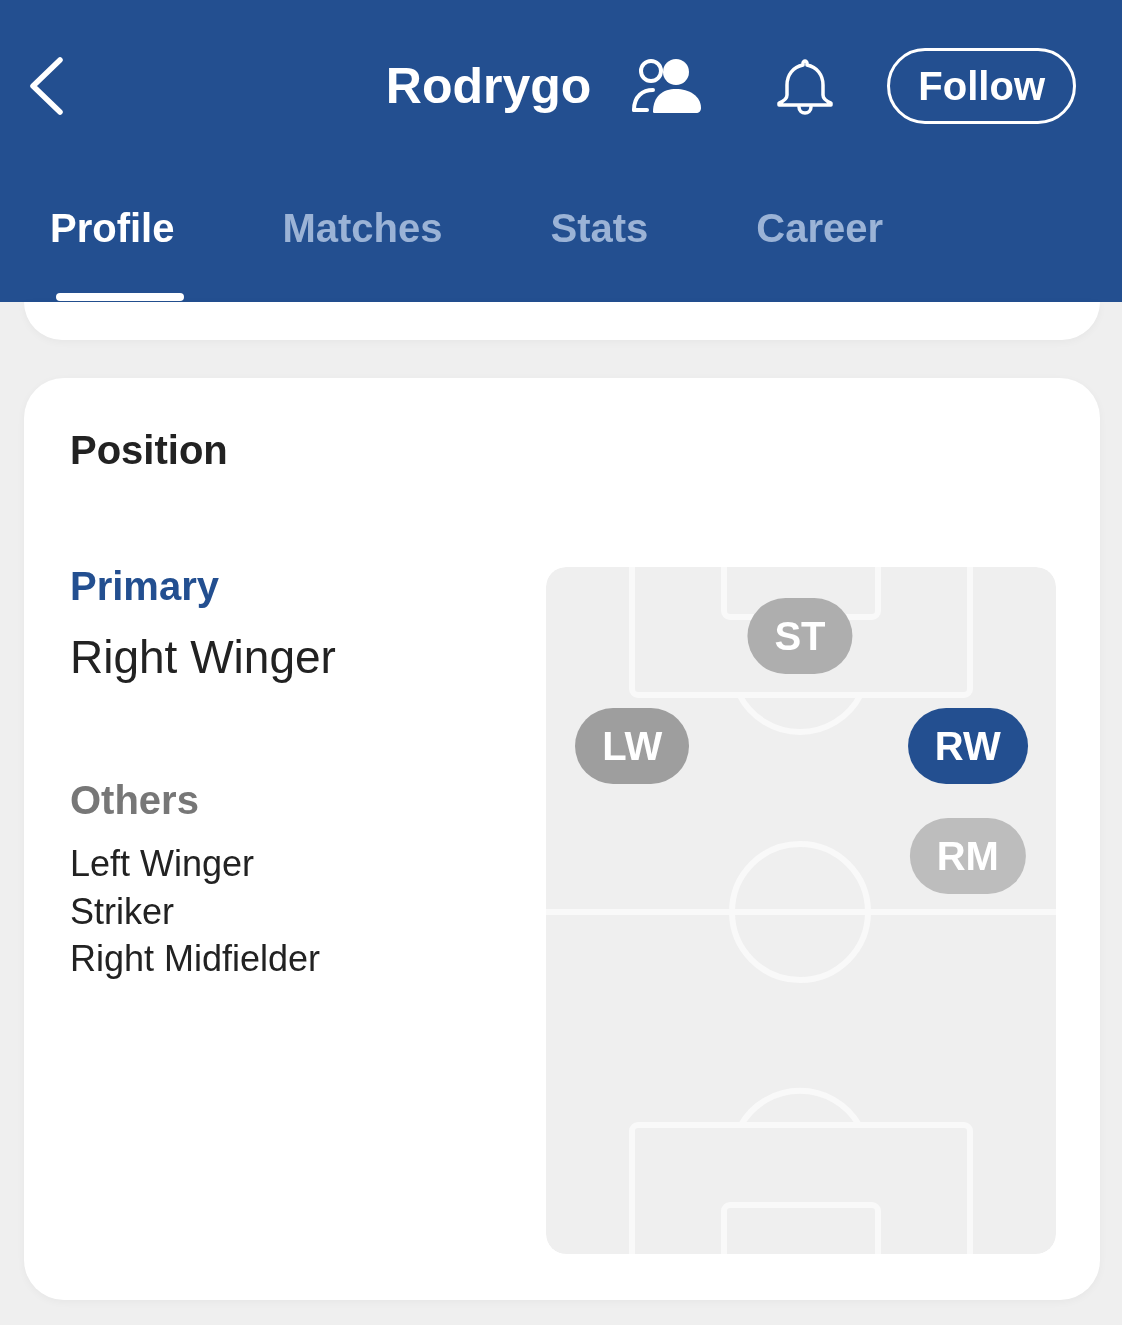 The width and height of the screenshot is (1122, 1325). What do you see at coordinates (805, 86) in the screenshot?
I see `bell-icon` at bounding box center [805, 86].